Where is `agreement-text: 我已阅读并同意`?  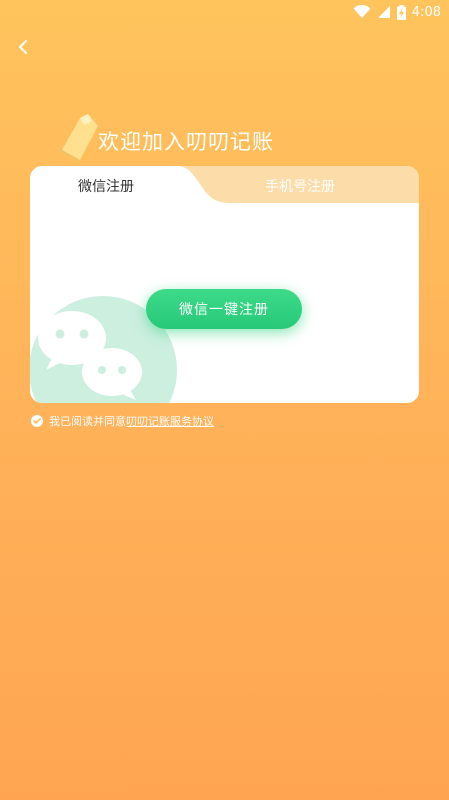 agreement-text: 我已阅读并同意 is located at coordinates (87, 421).